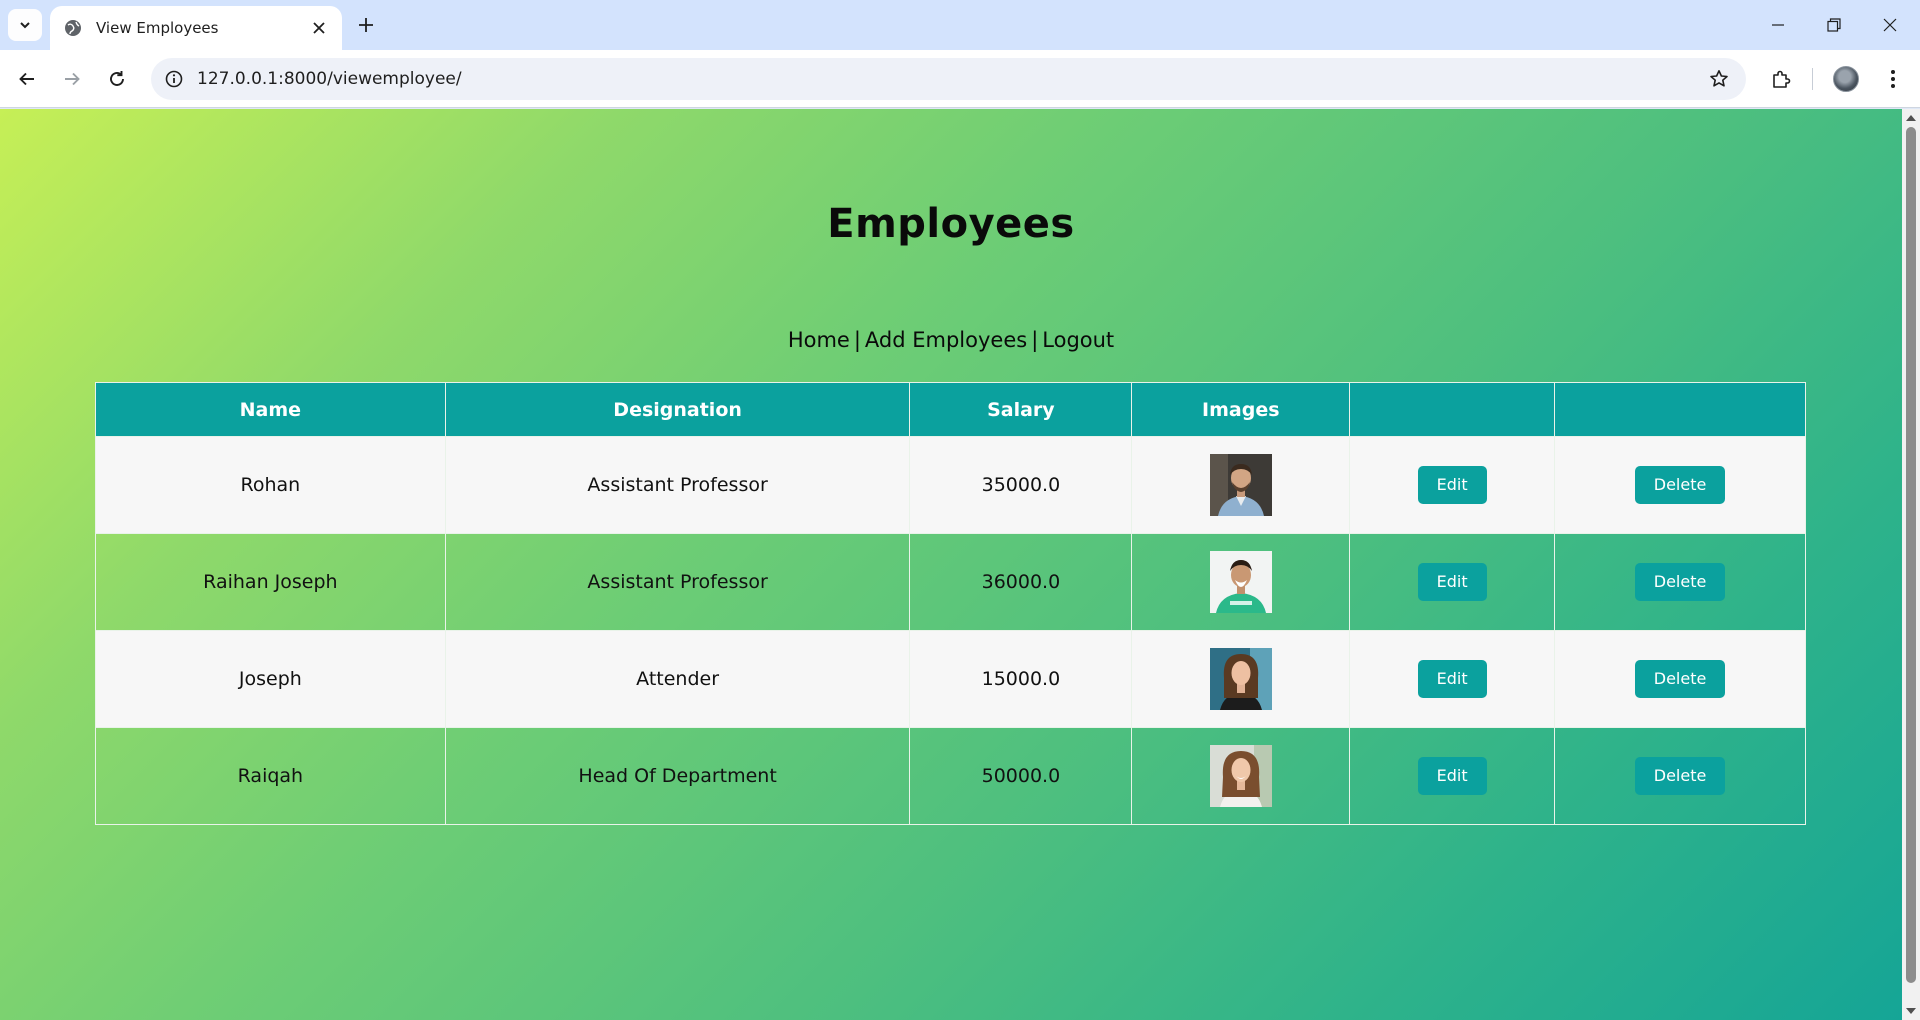  Describe the element at coordinates (1911, 555) in the screenshot. I see `scrollbar-thumb` at that location.